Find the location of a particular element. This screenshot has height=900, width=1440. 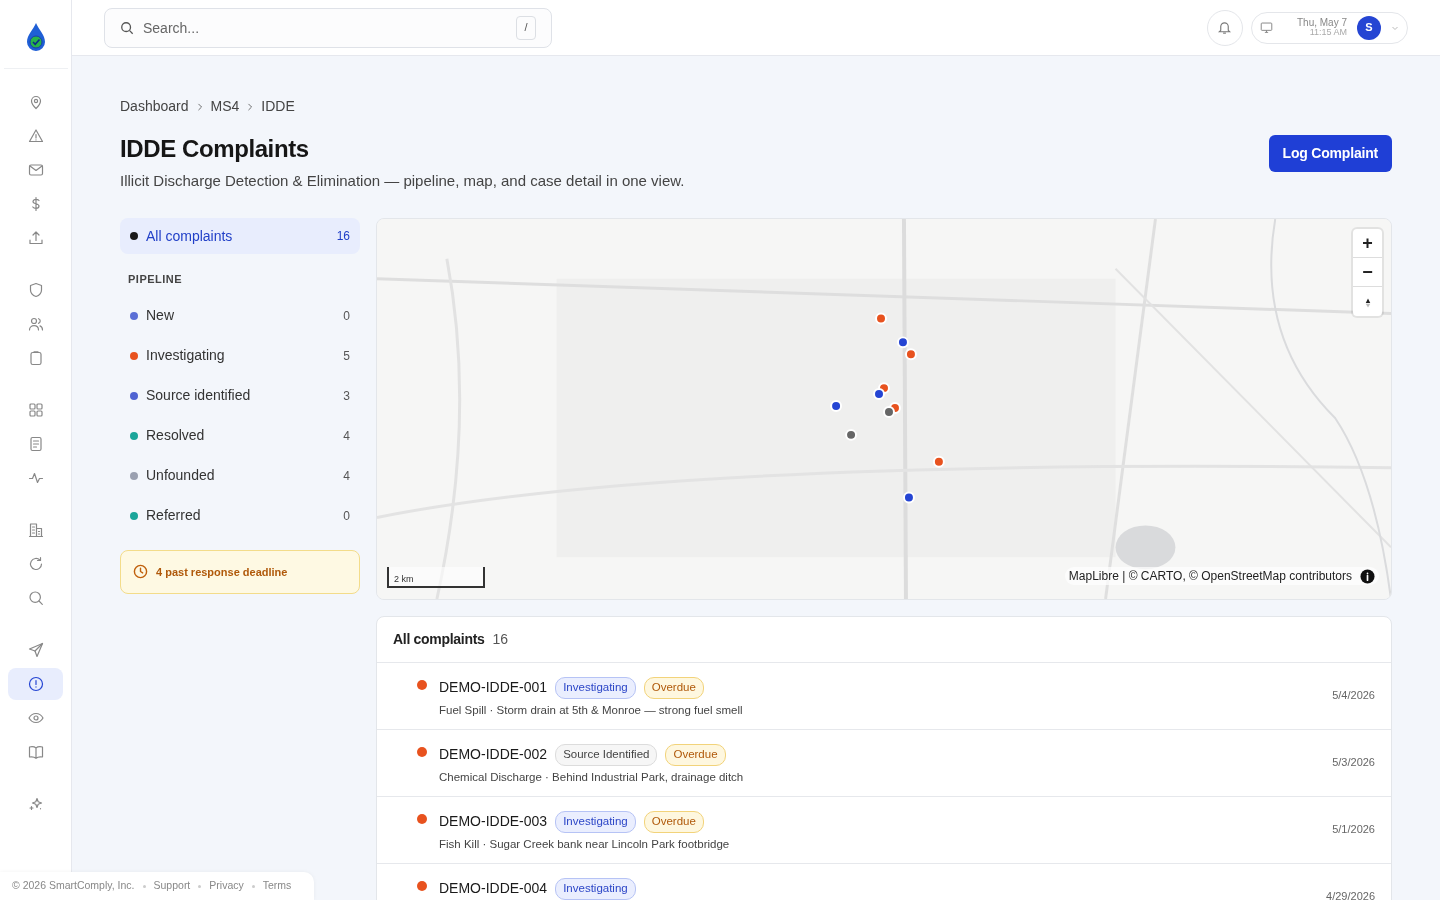

complaint-date: 5/3/2026 is located at coordinates (1353, 763).